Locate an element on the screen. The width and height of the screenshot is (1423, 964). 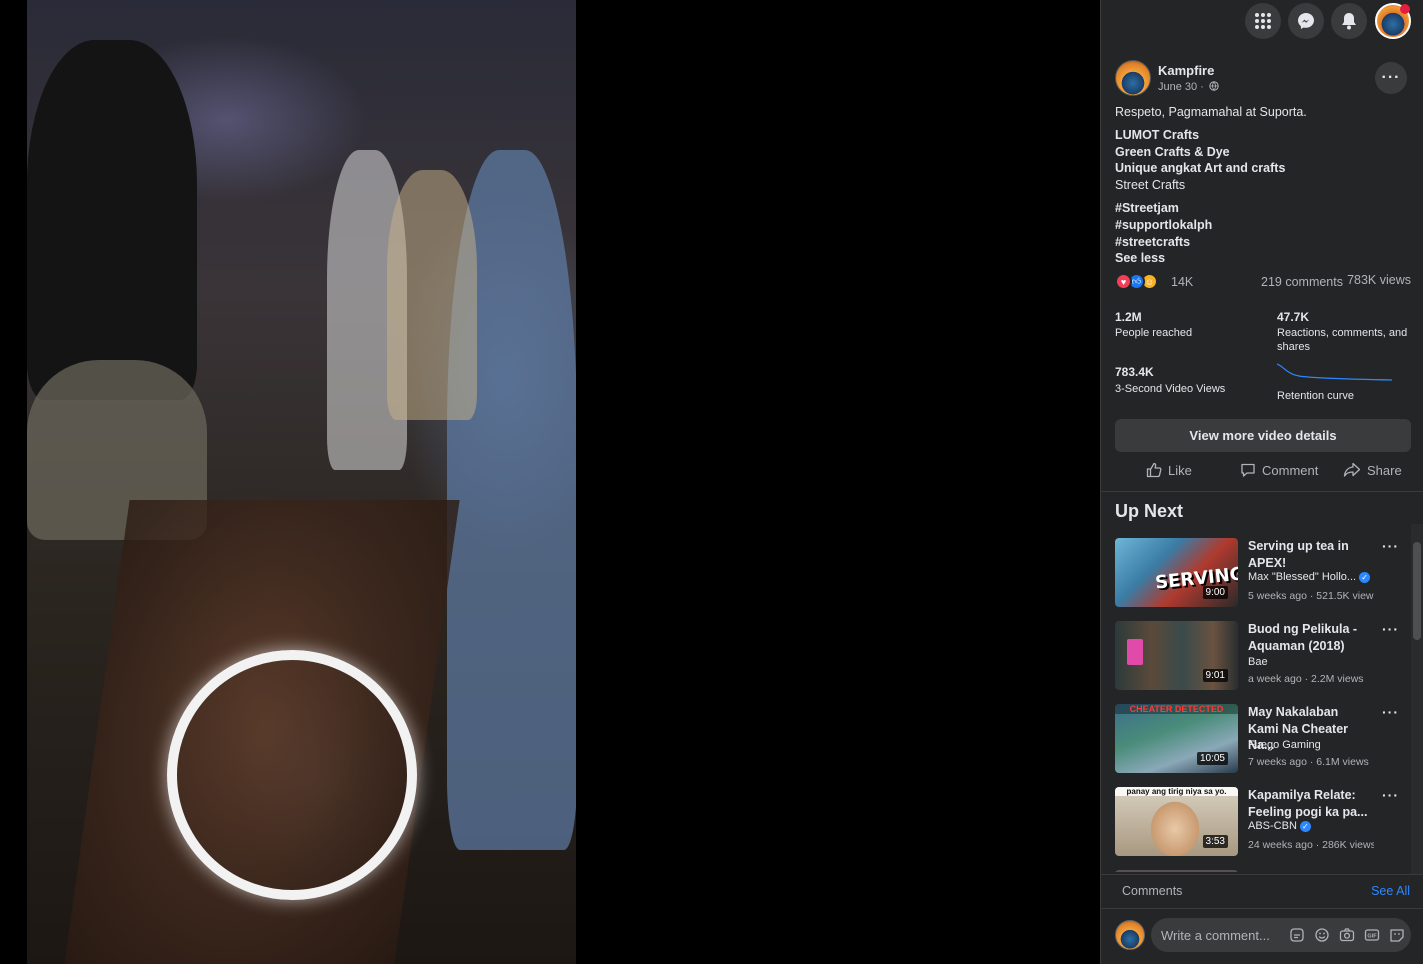
gif-icon: GIF is located at coordinates (1372, 935).